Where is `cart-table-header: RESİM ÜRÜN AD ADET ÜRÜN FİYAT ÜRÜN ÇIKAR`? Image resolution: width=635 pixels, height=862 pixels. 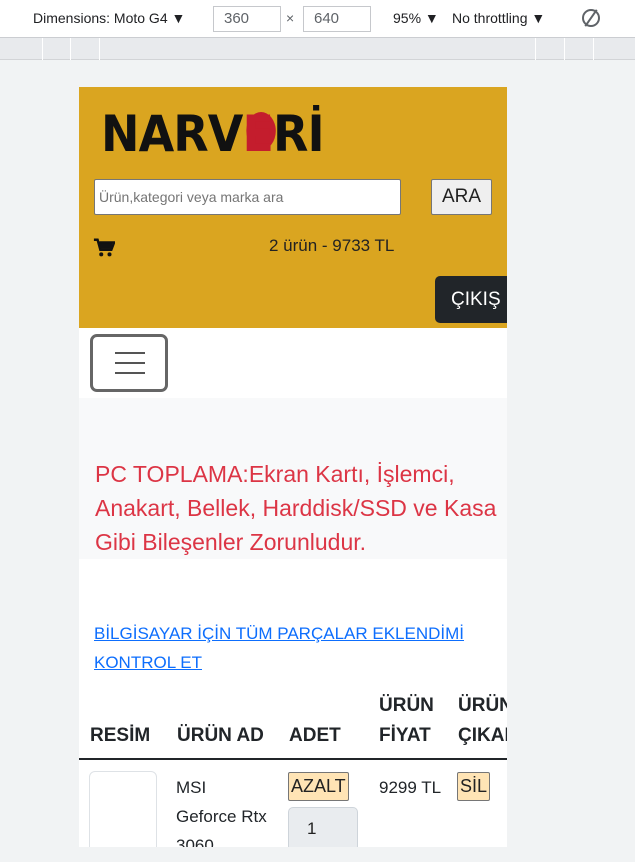 cart-table-header: RESİM ÜRÜN AD ADET ÜRÜN FİYAT ÜRÜN ÇIKAR is located at coordinates (293, 723).